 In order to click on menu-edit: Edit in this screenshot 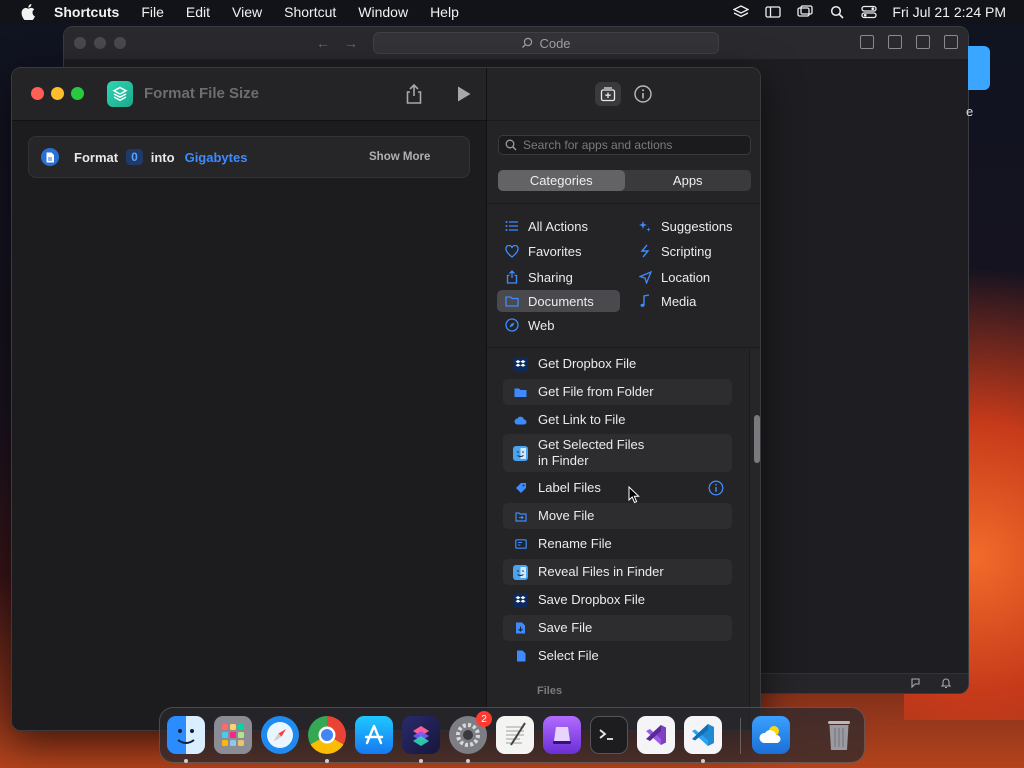, I will do `click(198, 12)`.